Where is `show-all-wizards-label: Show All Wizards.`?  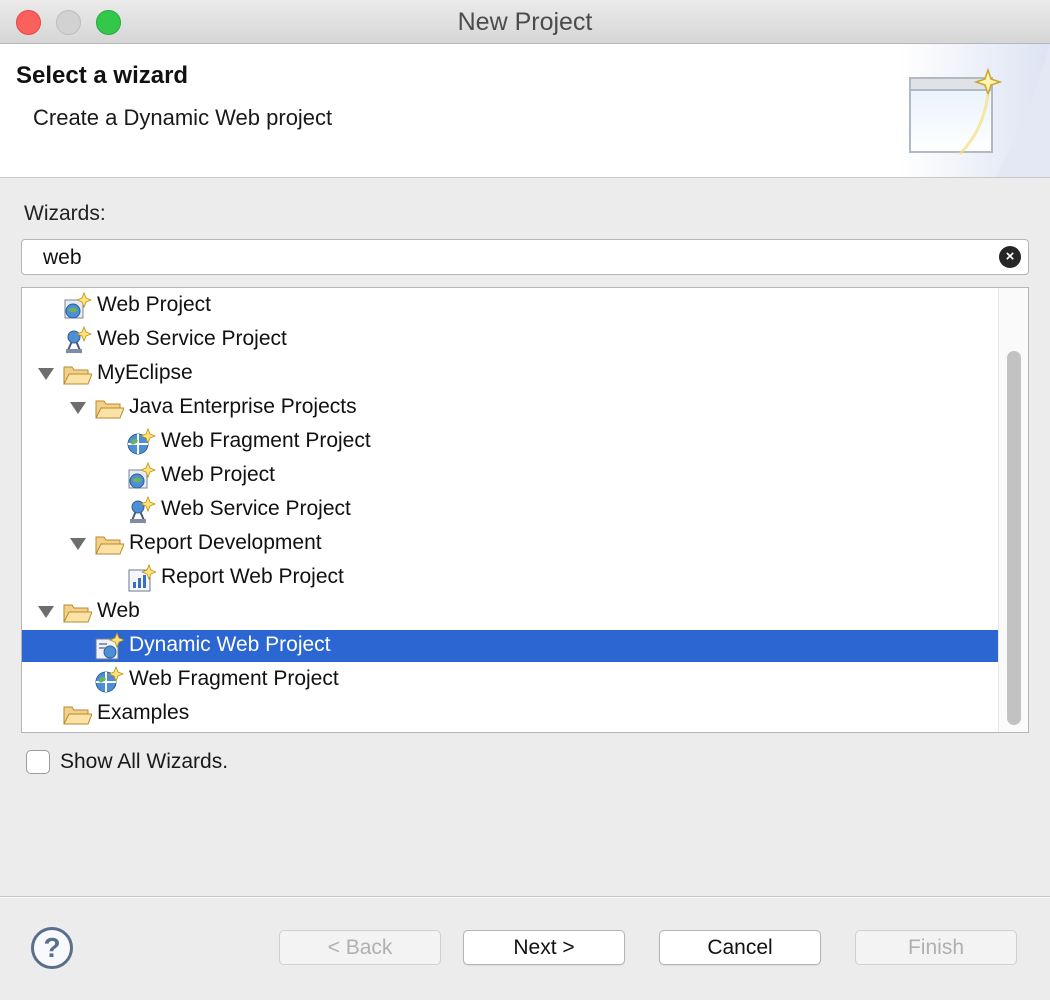
show-all-wizards-label: Show All Wizards. is located at coordinates (144, 762).